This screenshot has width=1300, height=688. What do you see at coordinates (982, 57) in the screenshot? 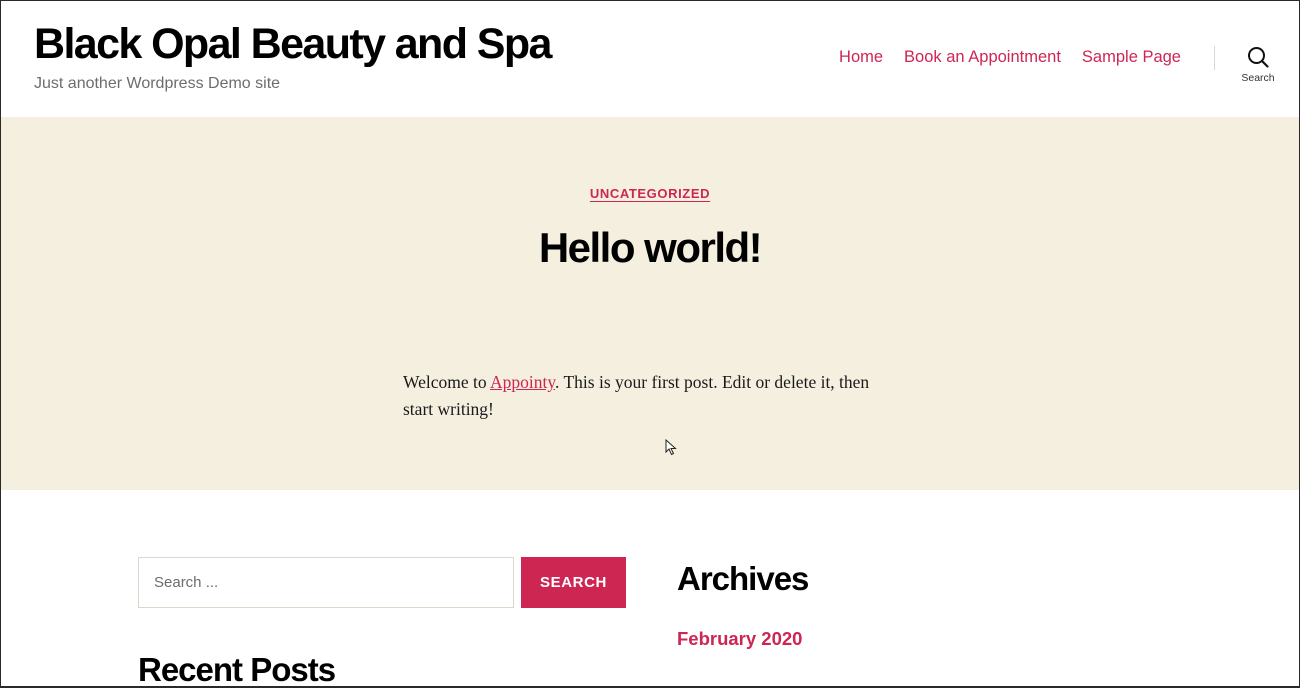
I see `nav-item-book-appointment: Book an Appointment` at bounding box center [982, 57].